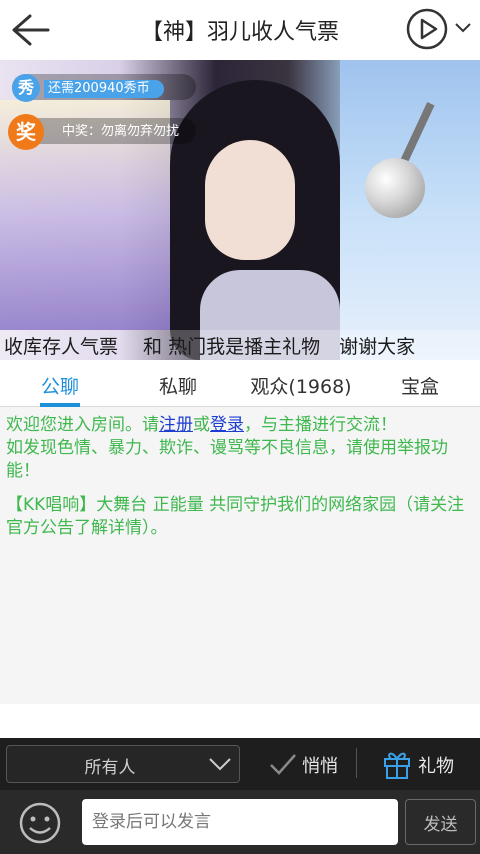  Describe the element at coordinates (395, 188) in the screenshot. I see `microphone` at that location.